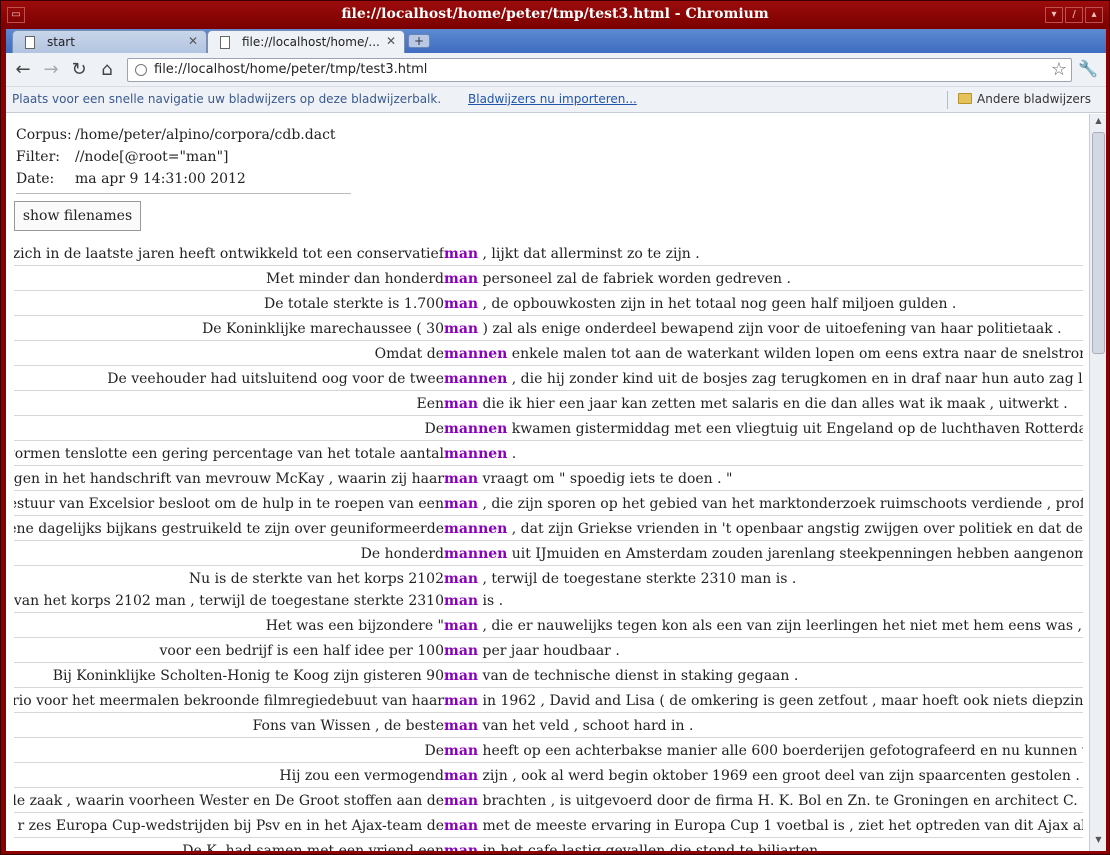 This screenshot has height=855, width=1110. I want to click on tab-test3: file://localhost/home/... ✕, so click(306, 41).